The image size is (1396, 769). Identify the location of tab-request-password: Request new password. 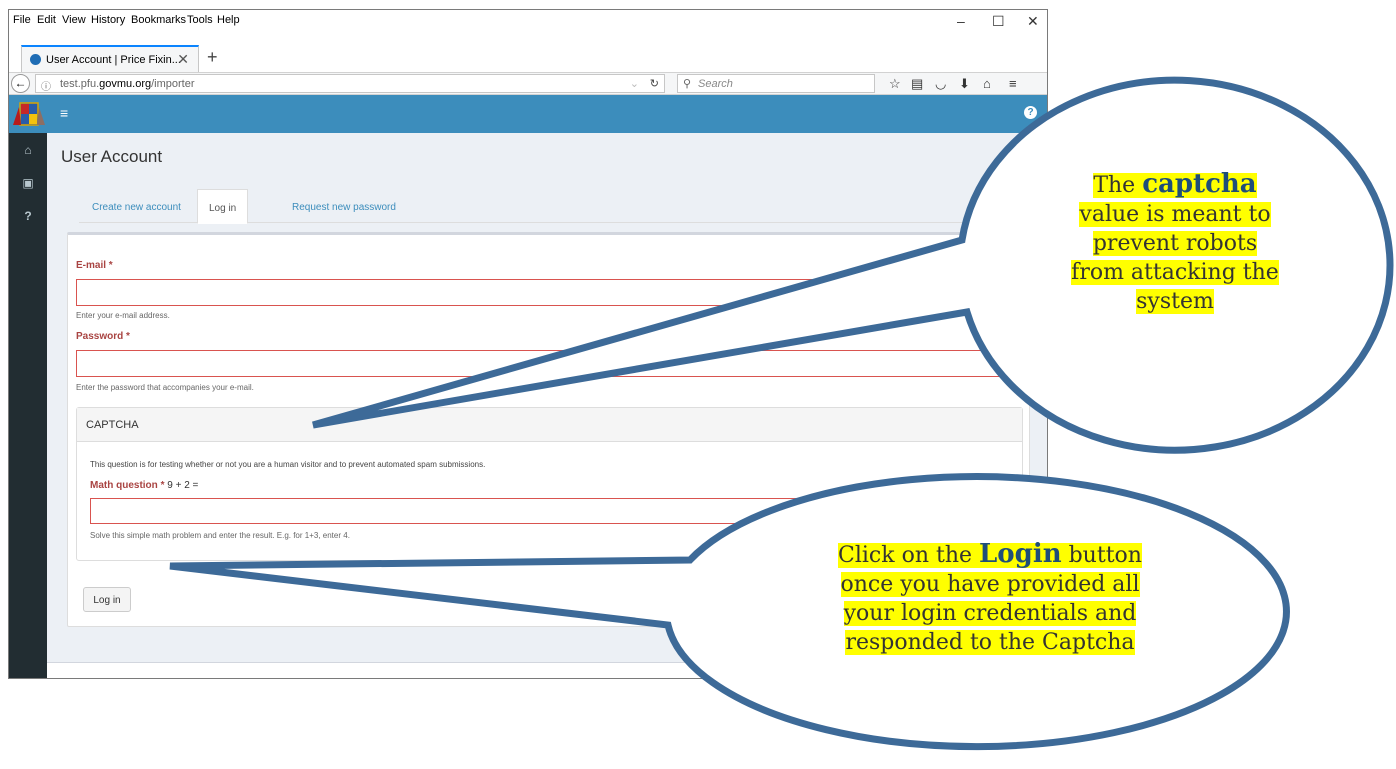
(344, 206).